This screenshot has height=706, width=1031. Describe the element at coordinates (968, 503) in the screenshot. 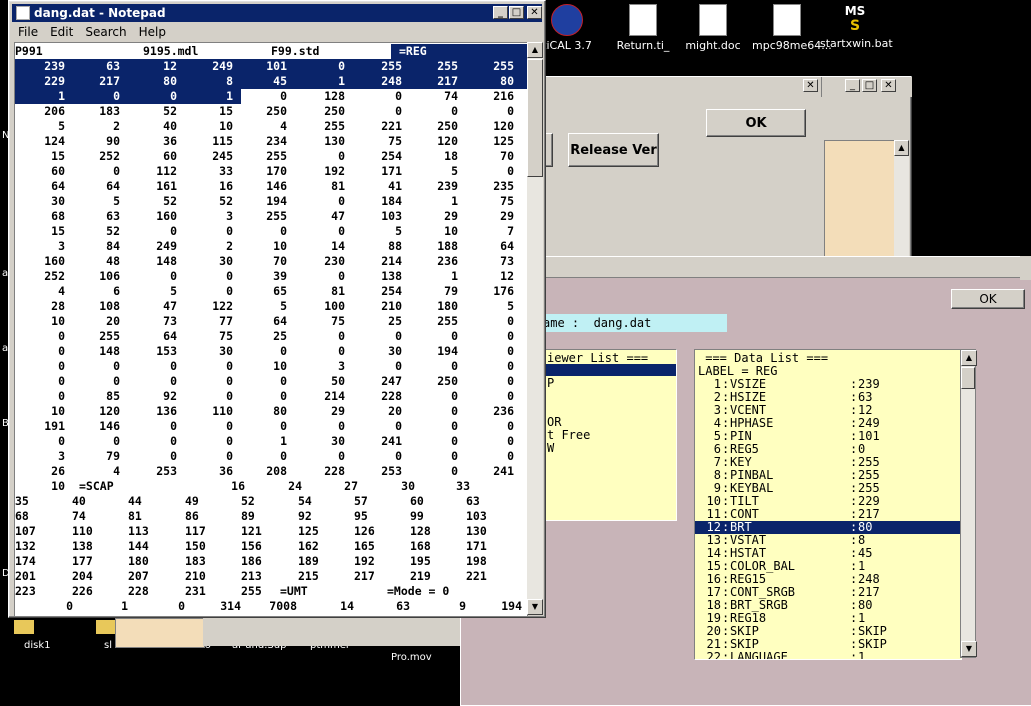

I see `data-list-scrollbar: ▲ ▼` at that location.